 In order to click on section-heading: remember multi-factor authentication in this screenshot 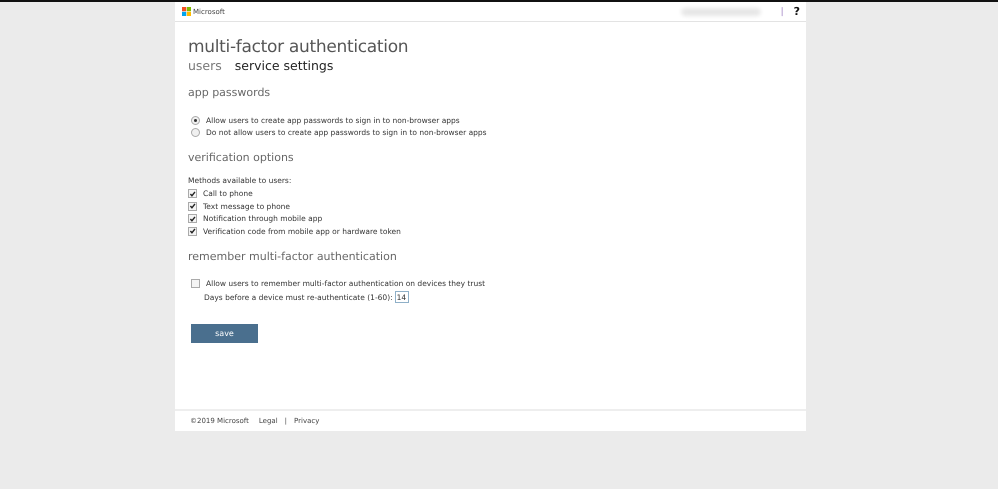, I will do `click(293, 256)`.